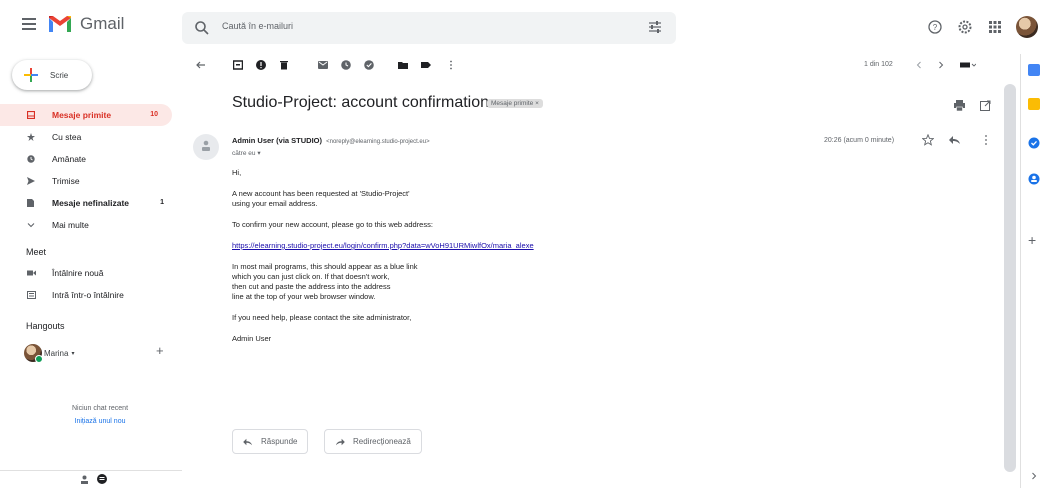 The image size is (1041, 488). I want to click on inbox-label-chip: Mesaje primite ×, so click(515, 103).